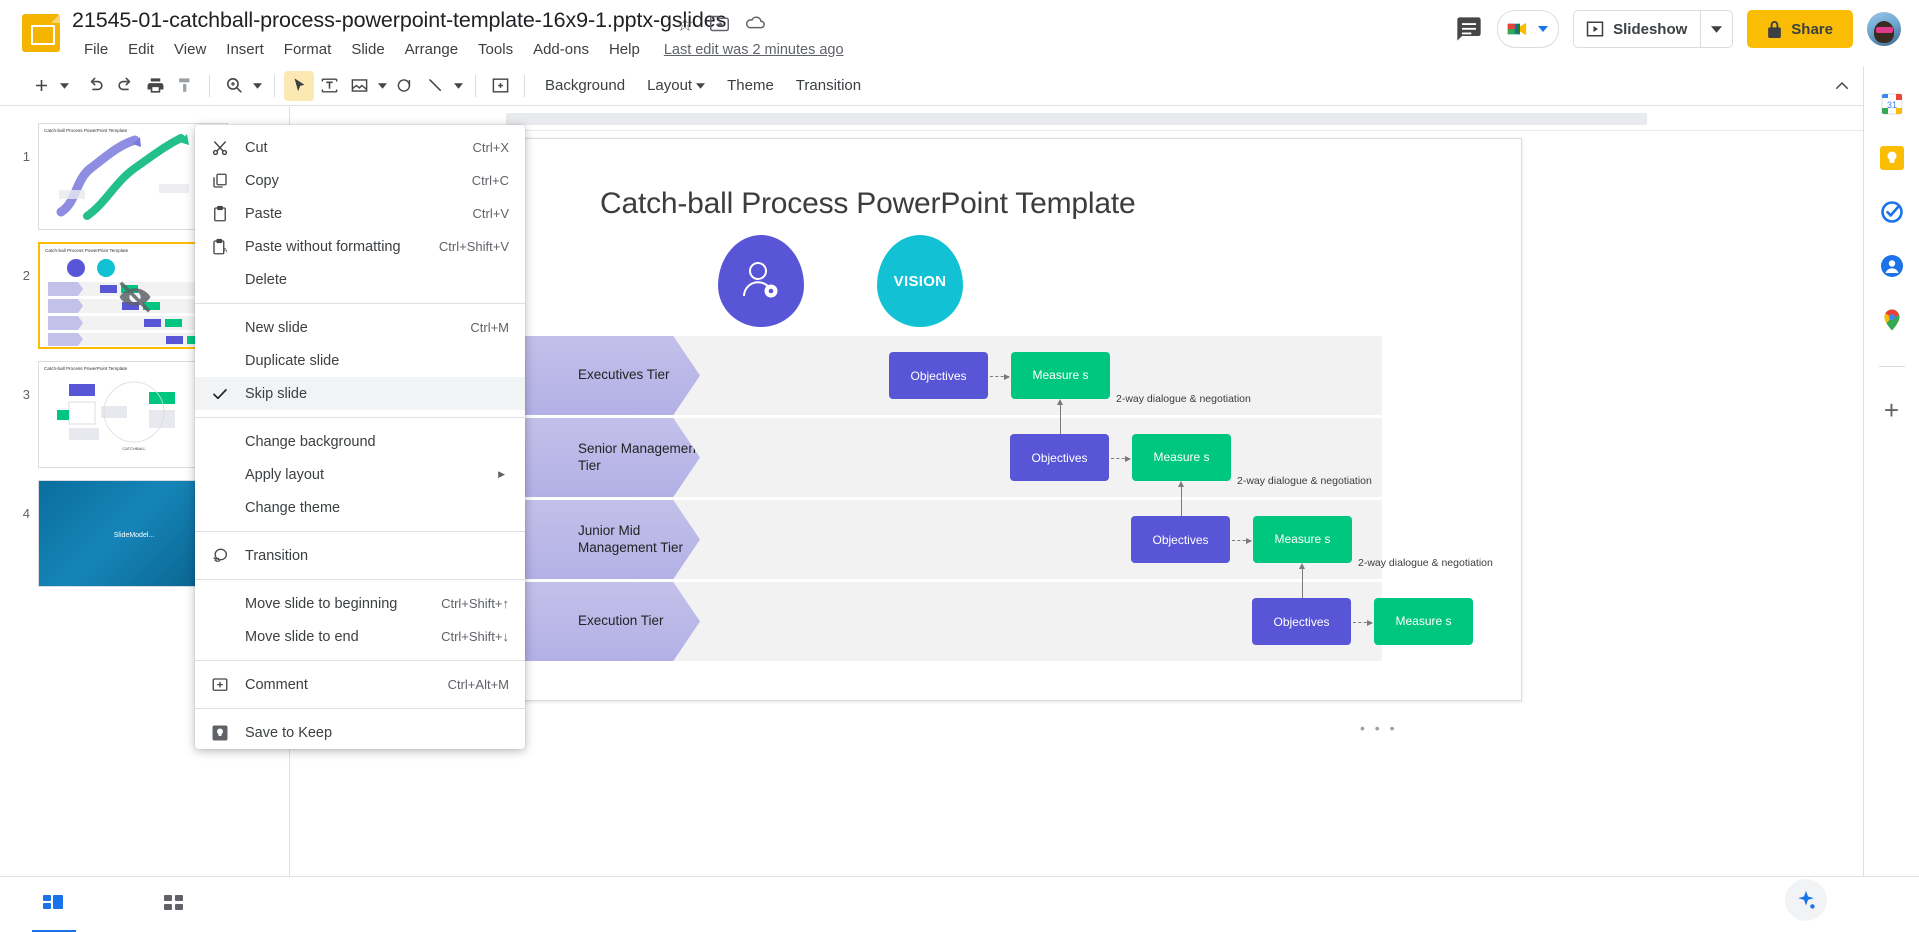 The image size is (1919, 932). Describe the element at coordinates (64, 86) in the screenshot. I see `new-slide-dropdown-caret` at that location.